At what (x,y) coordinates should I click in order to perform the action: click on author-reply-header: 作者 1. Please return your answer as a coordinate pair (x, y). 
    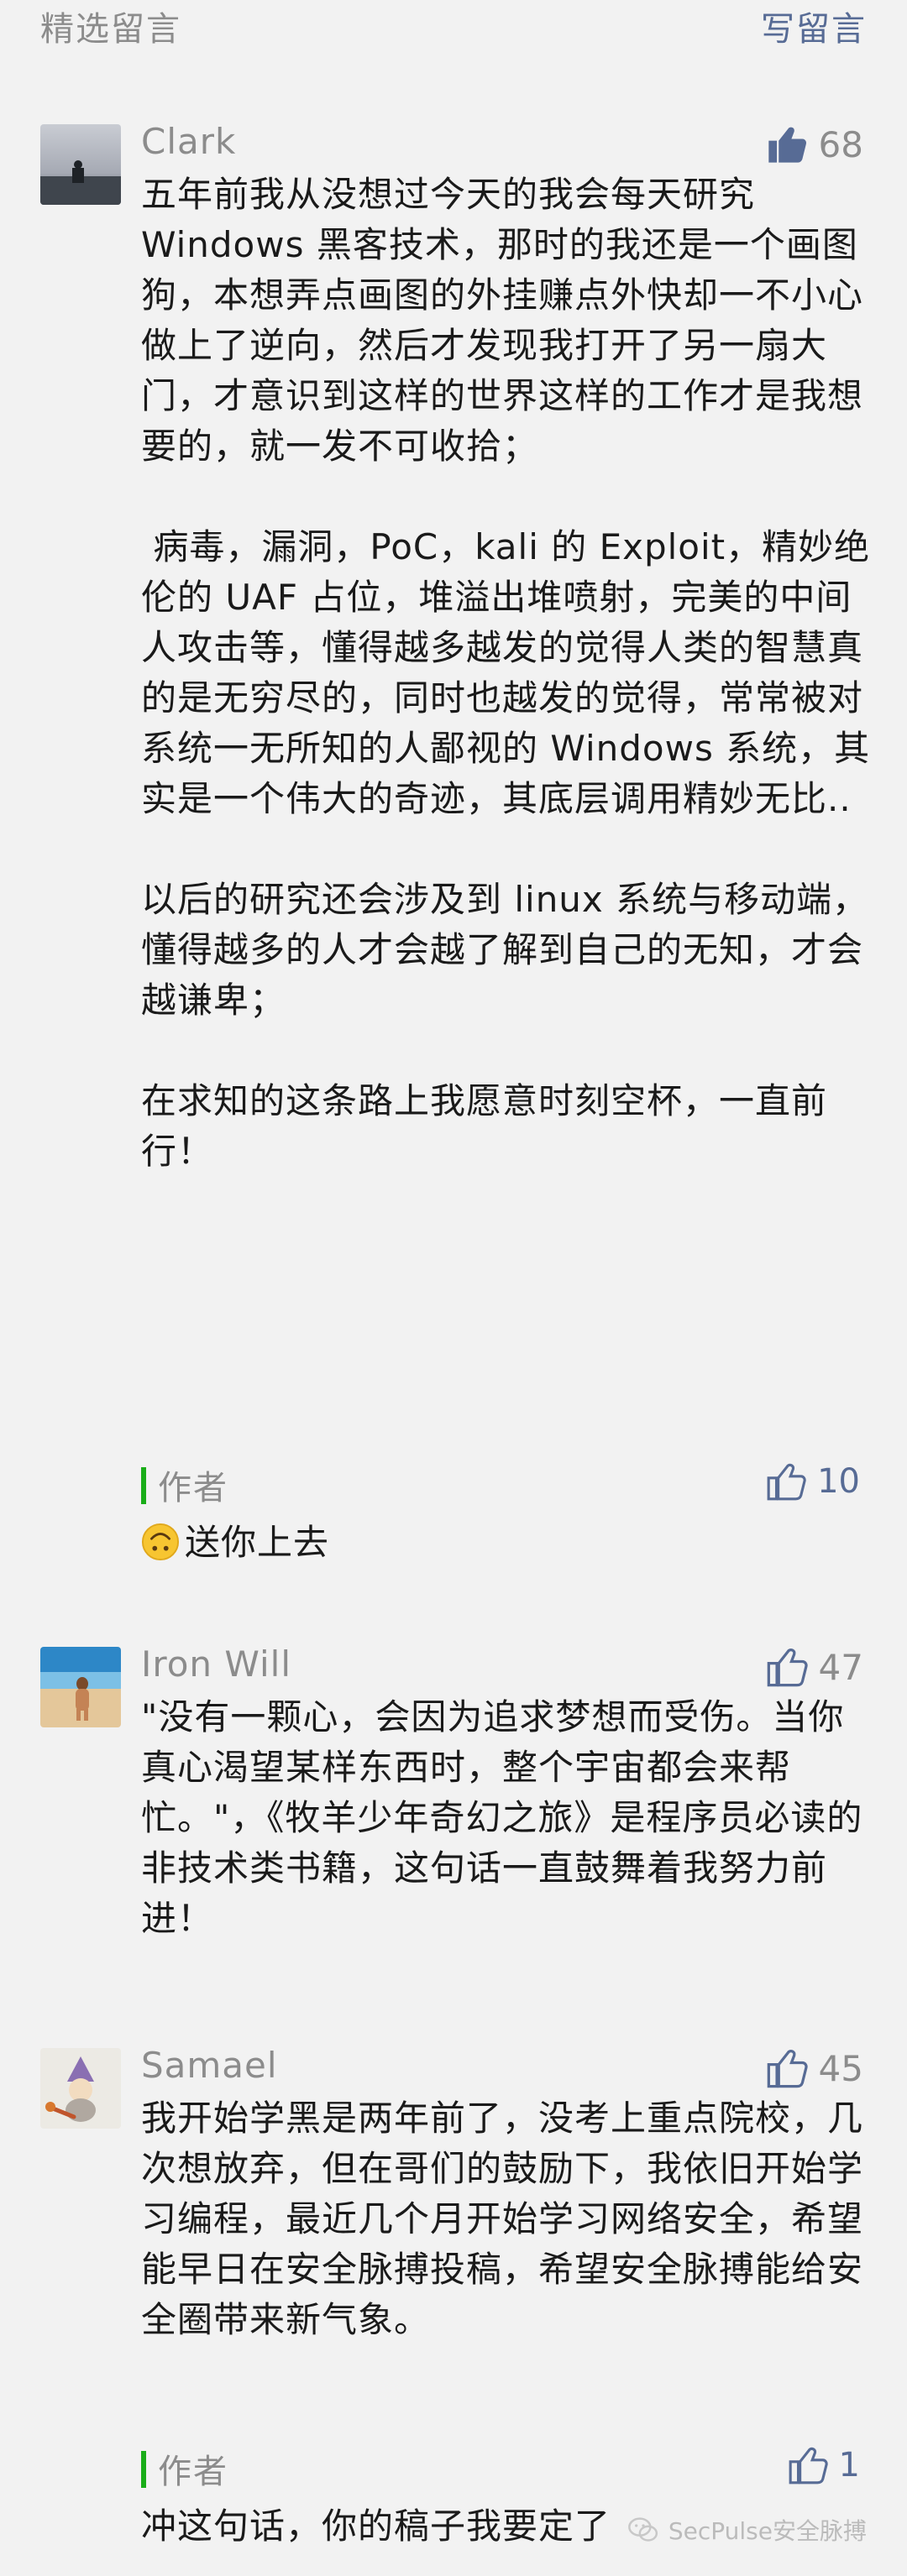
    Looking at the image, I should click on (506, 2469).